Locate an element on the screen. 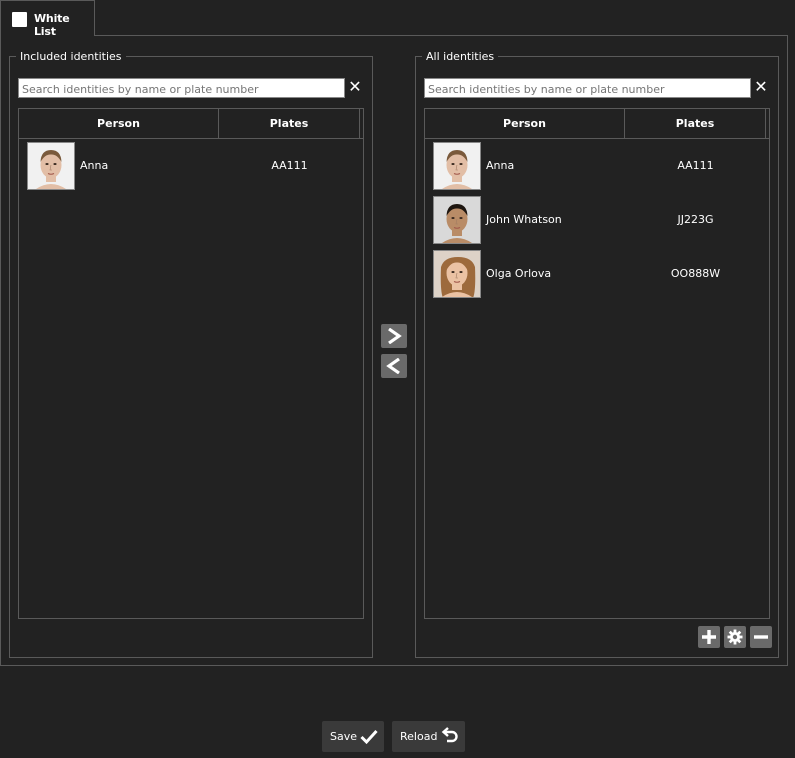  plate-number: JJ223G is located at coordinates (695, 219).